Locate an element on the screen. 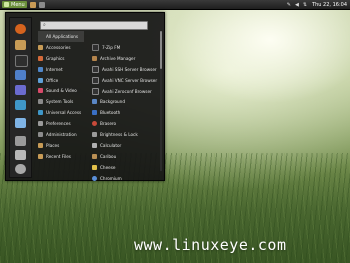 Image resolution: width=350 pixels, height=263 pixels. favorites-bar is located at coordinates (20, 97).